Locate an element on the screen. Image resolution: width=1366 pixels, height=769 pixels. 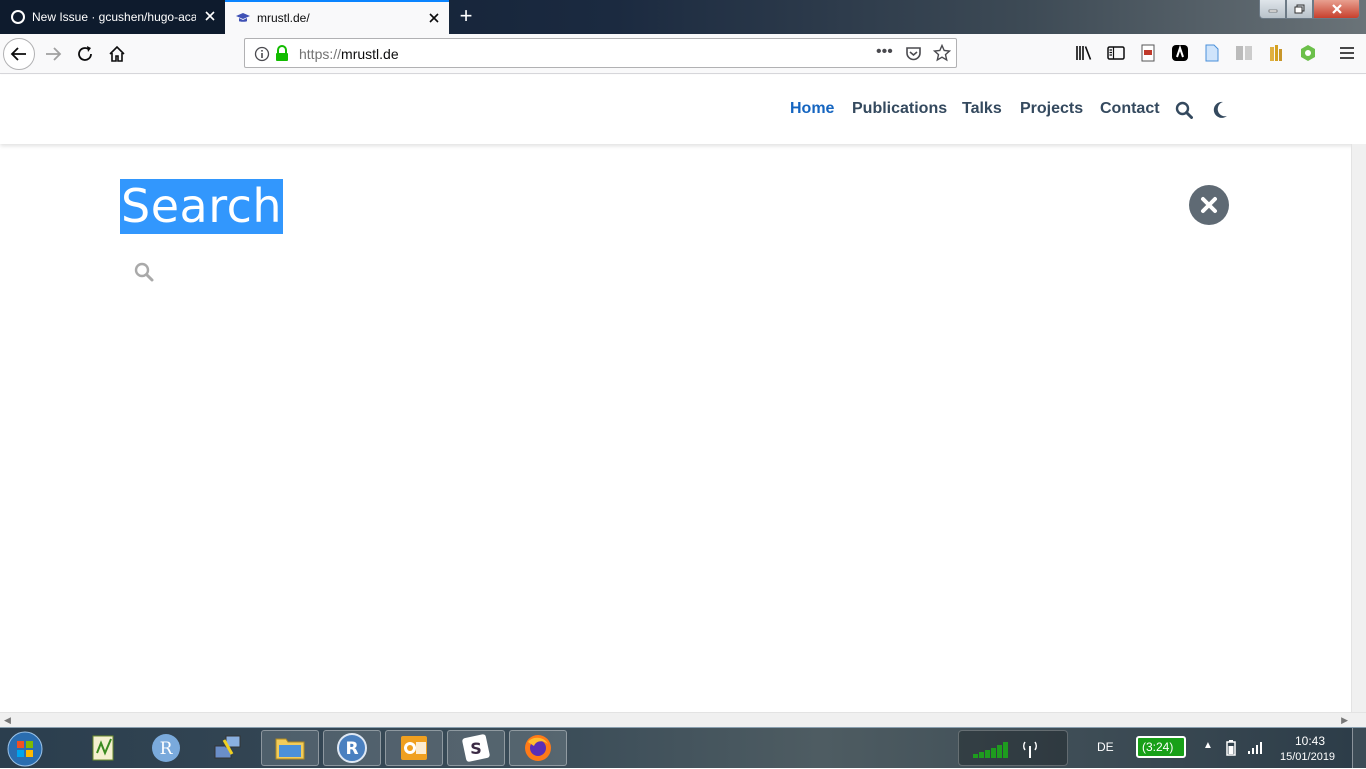
slack-icon: S is located at coordinates (476, 748).